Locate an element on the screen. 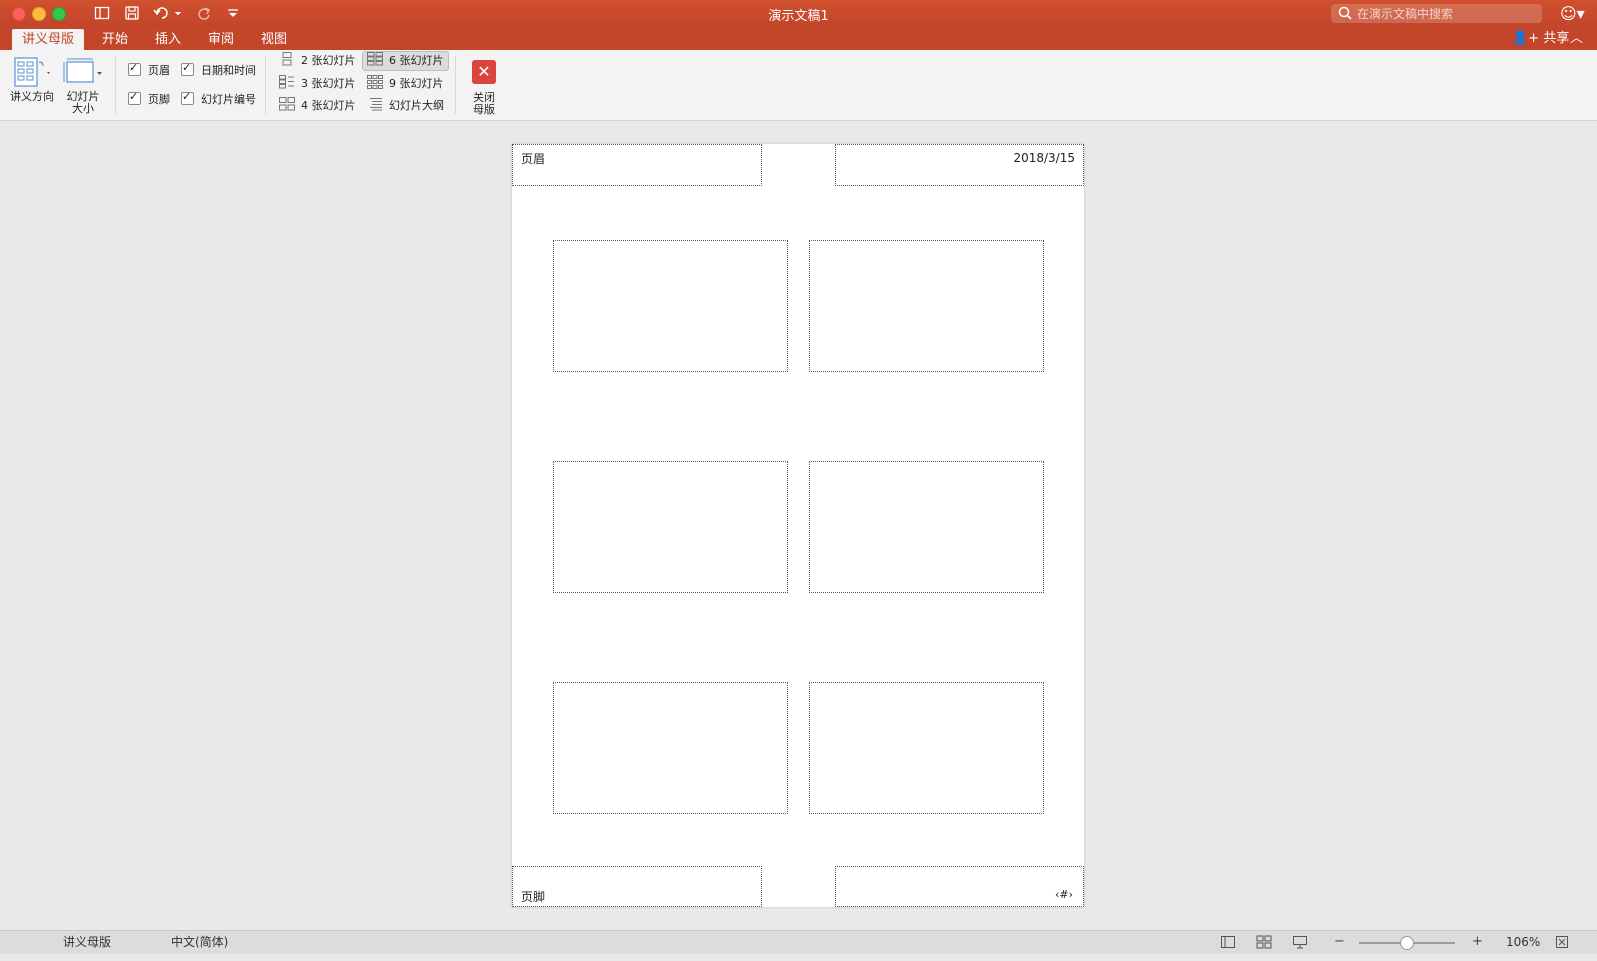  header-placeholder: 页眉 is located at coordinates (637, 165).